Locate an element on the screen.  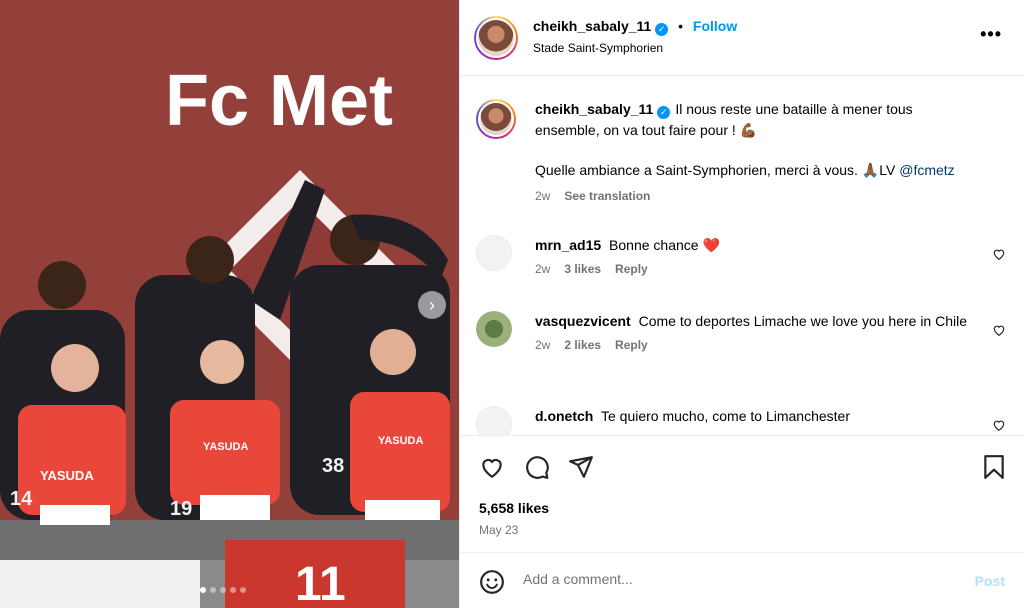
caption-meta: 2w See translation is located at coordinates (770, 196).